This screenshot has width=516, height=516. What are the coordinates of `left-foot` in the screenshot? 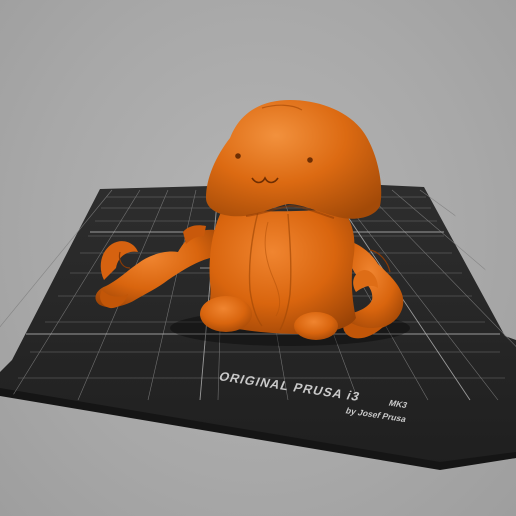 It's located at (226, 314).